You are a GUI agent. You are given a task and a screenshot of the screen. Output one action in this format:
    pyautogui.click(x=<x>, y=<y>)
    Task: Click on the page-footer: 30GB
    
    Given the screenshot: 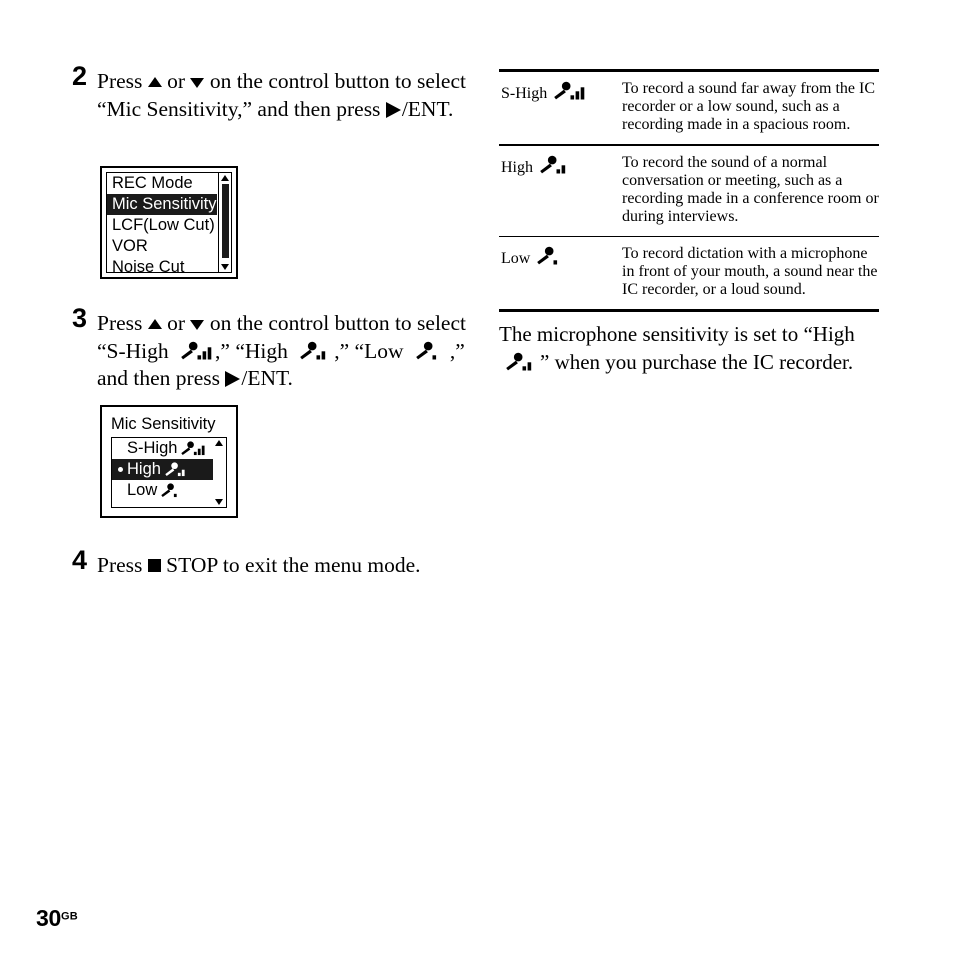 What is the action you would take?
    pyautogui.click(x=57, y=918)
    